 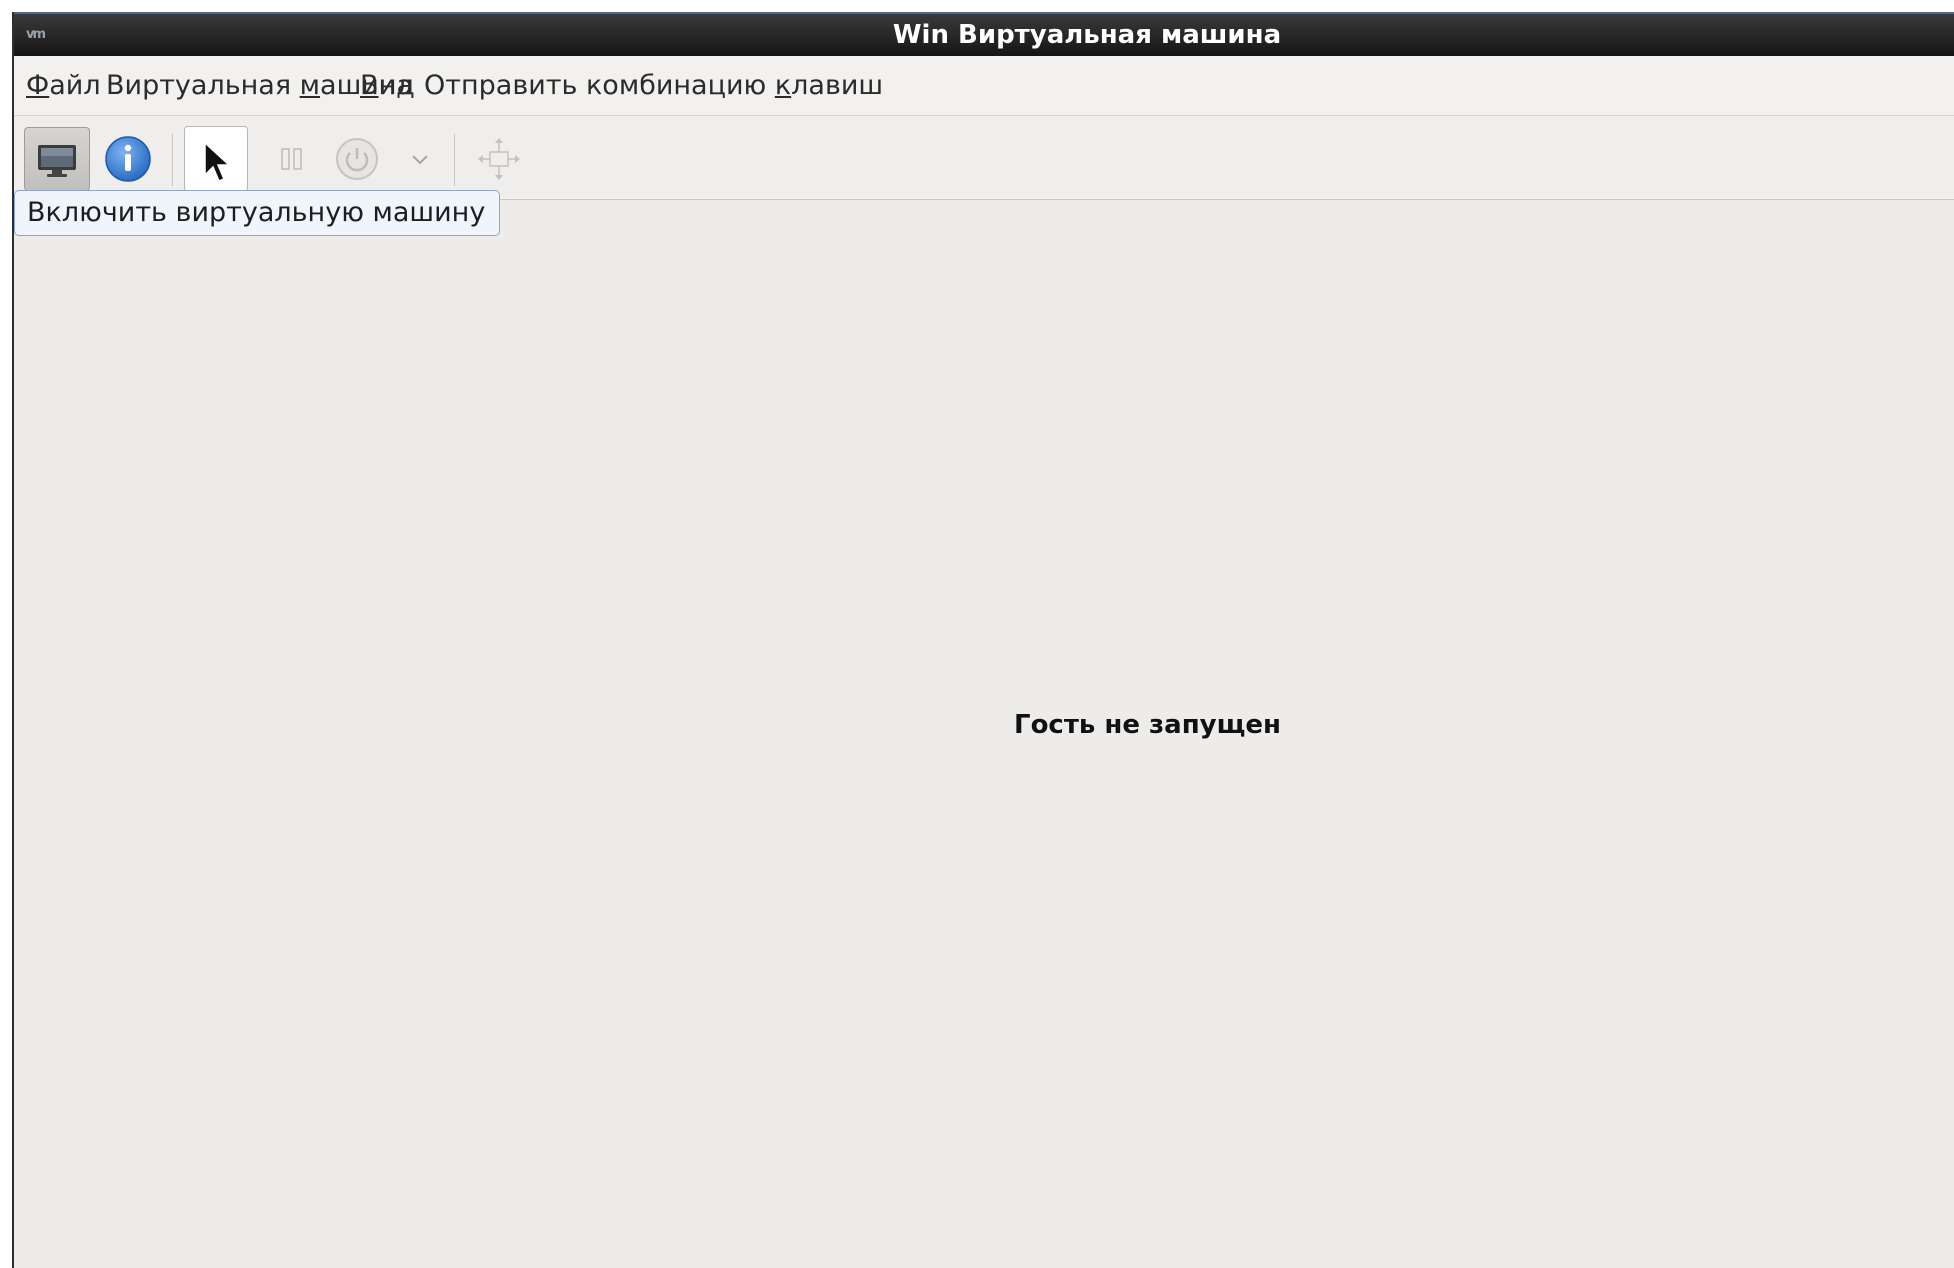 What do you see at coordinates (310, 85) in the screenshot?
I see `menu-vm-mnemonic: м` at bounding box center [310, 85].